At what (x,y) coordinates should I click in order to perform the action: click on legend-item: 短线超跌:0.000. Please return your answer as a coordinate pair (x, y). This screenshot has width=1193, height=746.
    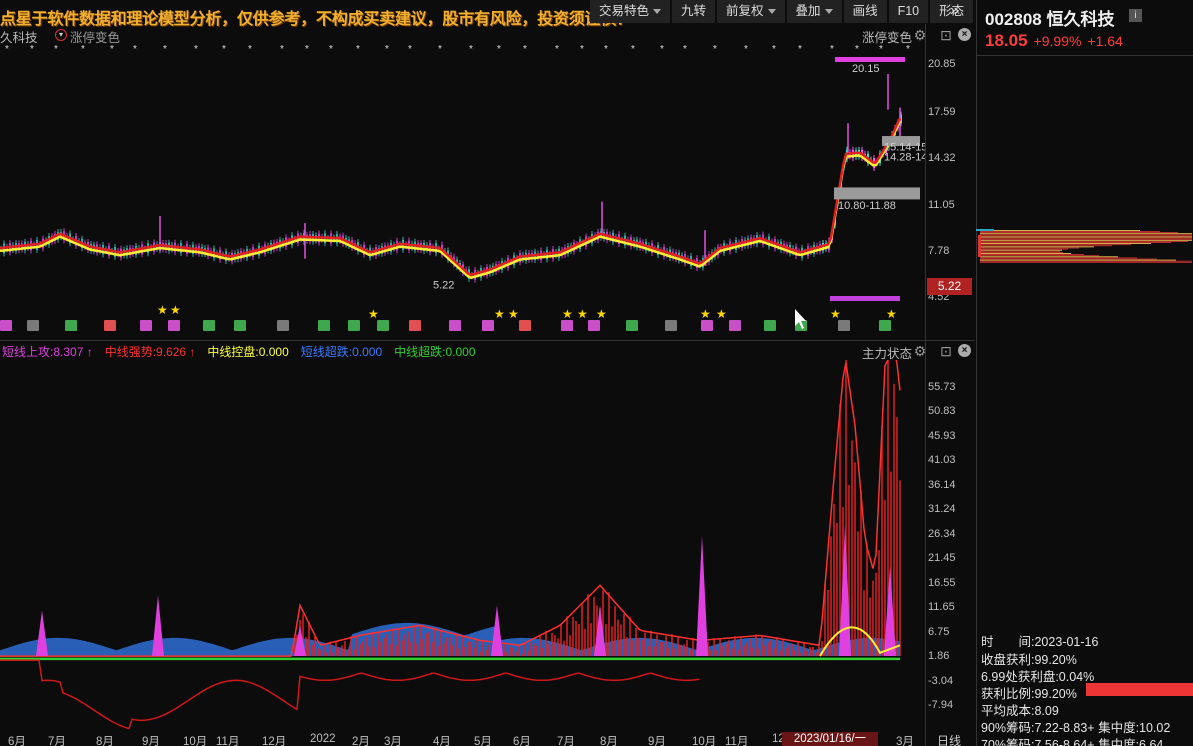
    Looking at the image, I should click on (341, 352).